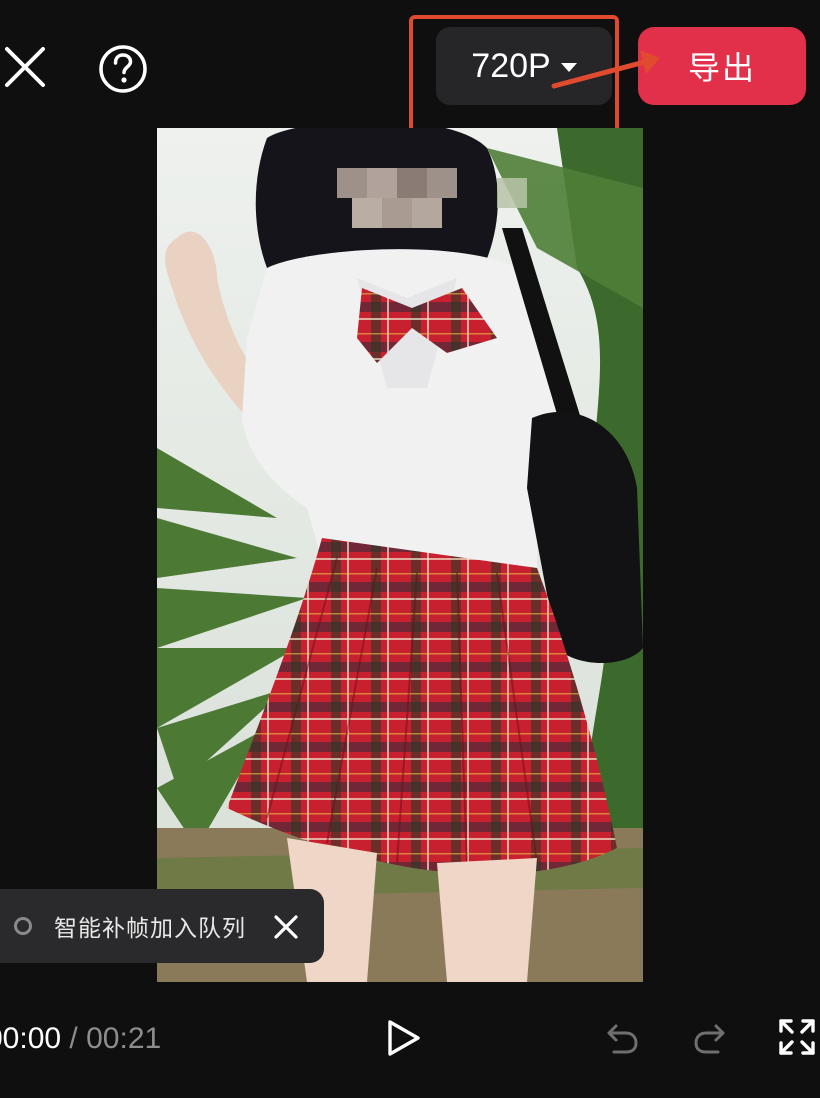 This screenshot has height=1098, width=820. What do you see at coordinates (404, 1038) in the screenshot?
I see `play-icon` at bounding box center [404, 1038].